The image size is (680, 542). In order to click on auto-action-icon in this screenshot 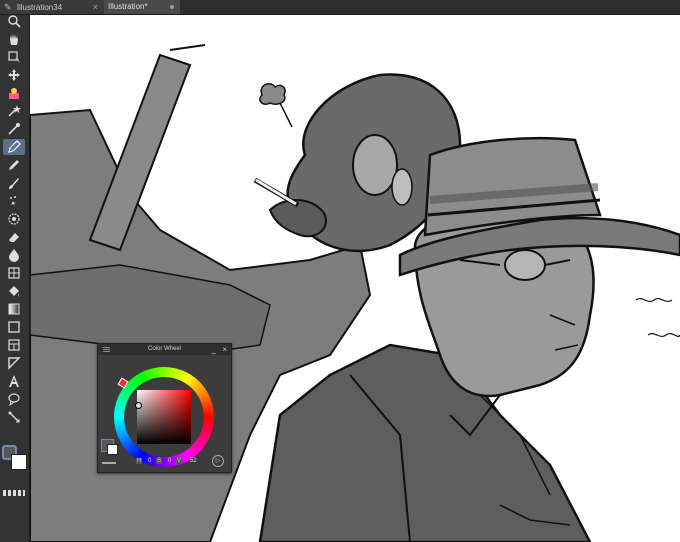, I will do `click(14, 93)`.